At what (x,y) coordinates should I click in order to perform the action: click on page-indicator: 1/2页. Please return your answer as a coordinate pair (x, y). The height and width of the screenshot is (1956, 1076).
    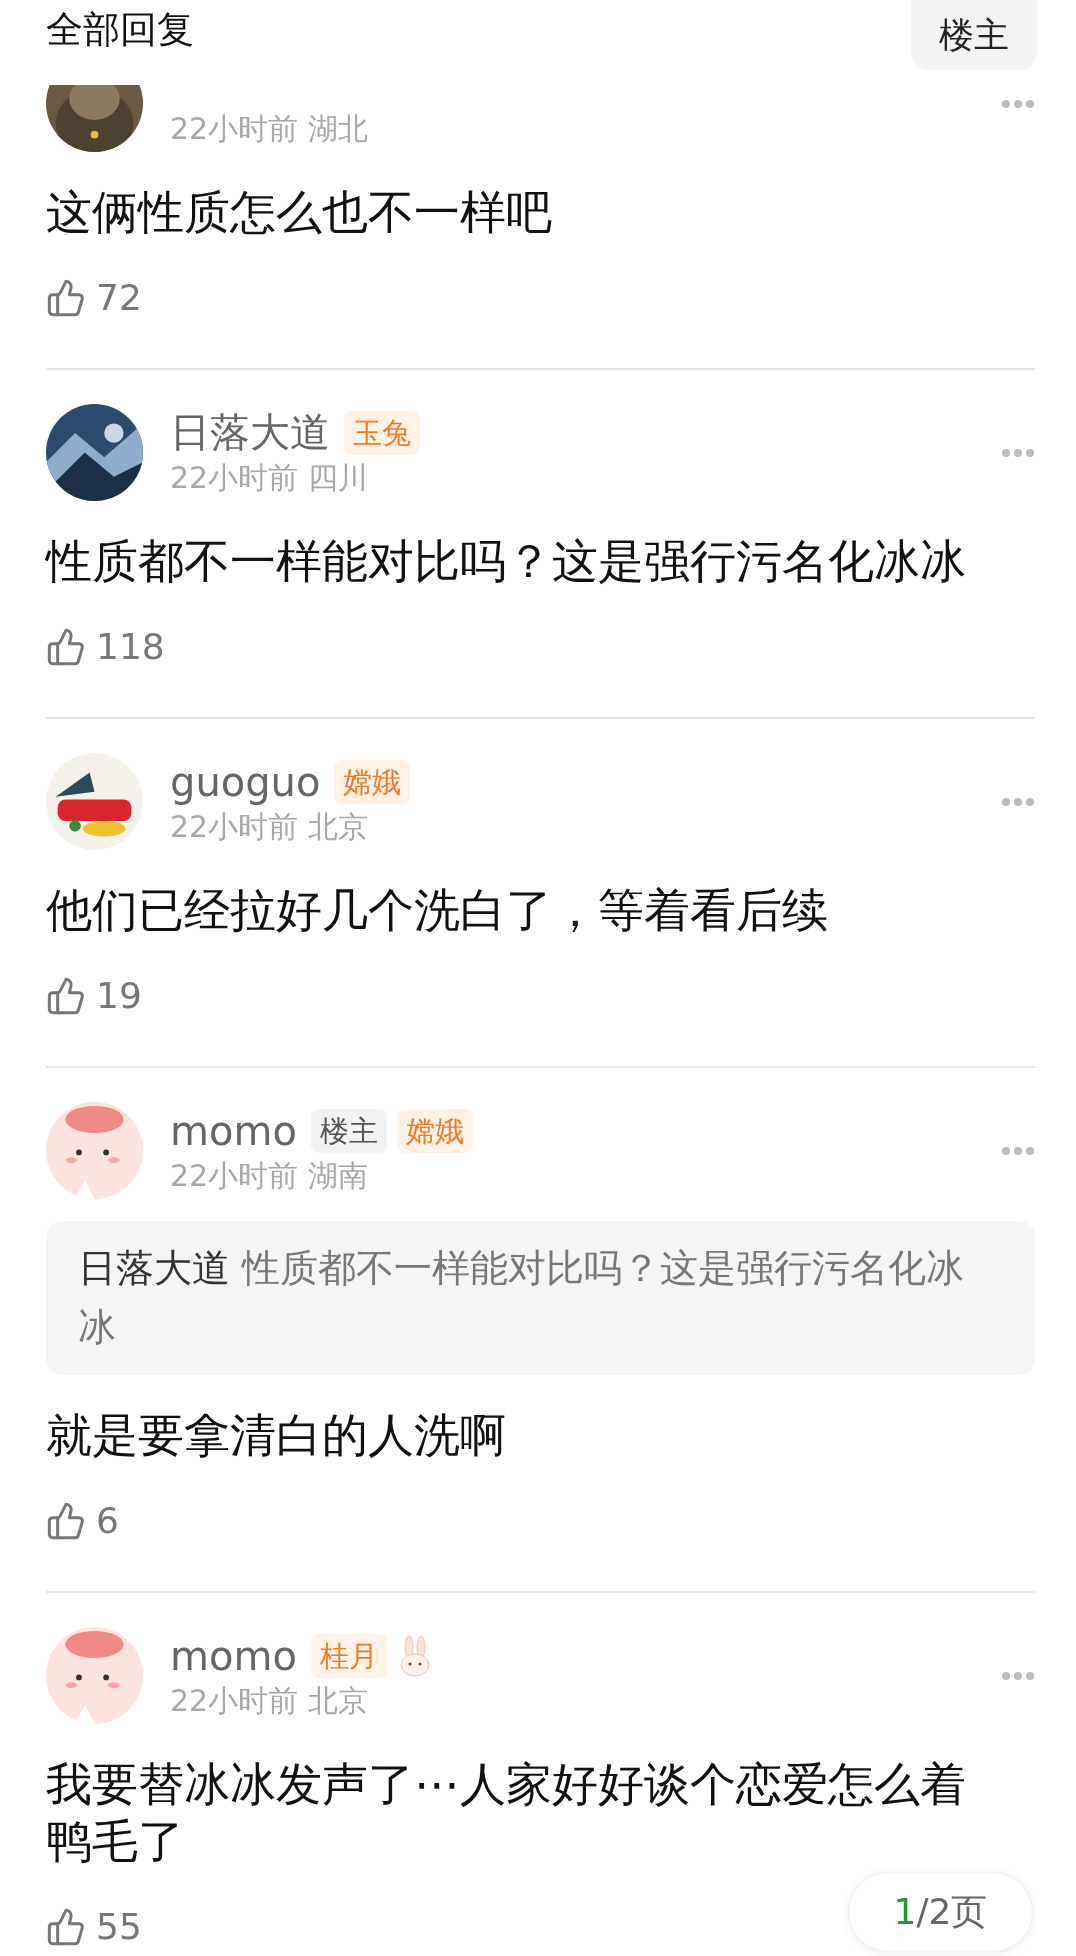
    Looking at the image, I should click on (940, 1912).